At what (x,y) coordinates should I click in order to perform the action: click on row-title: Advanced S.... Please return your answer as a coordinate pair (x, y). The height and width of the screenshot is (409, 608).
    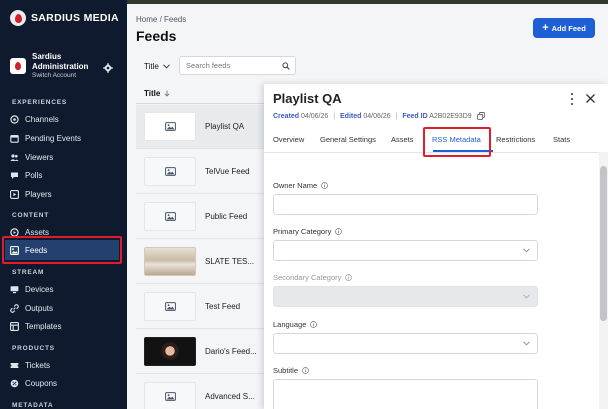
    Looking at the image, I should click on (230, 396).